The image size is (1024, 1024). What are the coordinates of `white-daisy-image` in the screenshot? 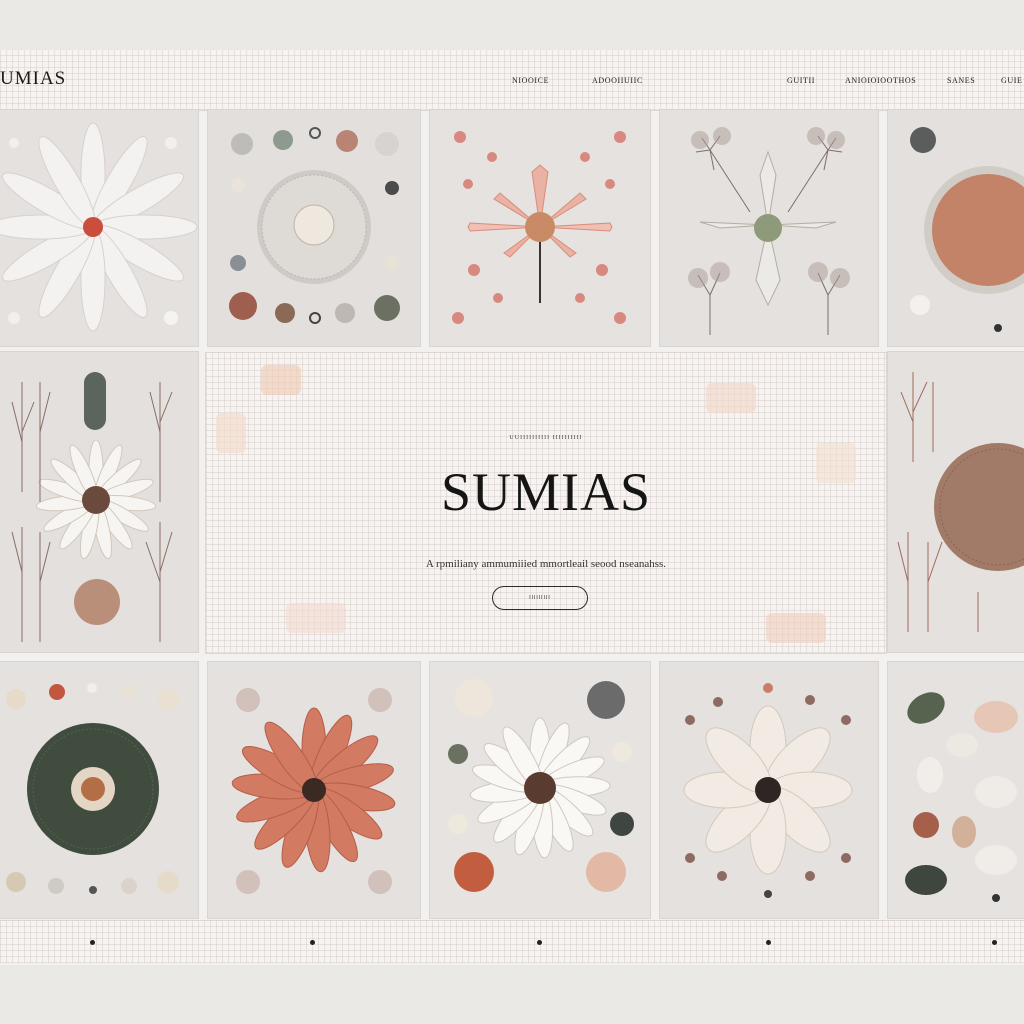 It's located at (99, 228).